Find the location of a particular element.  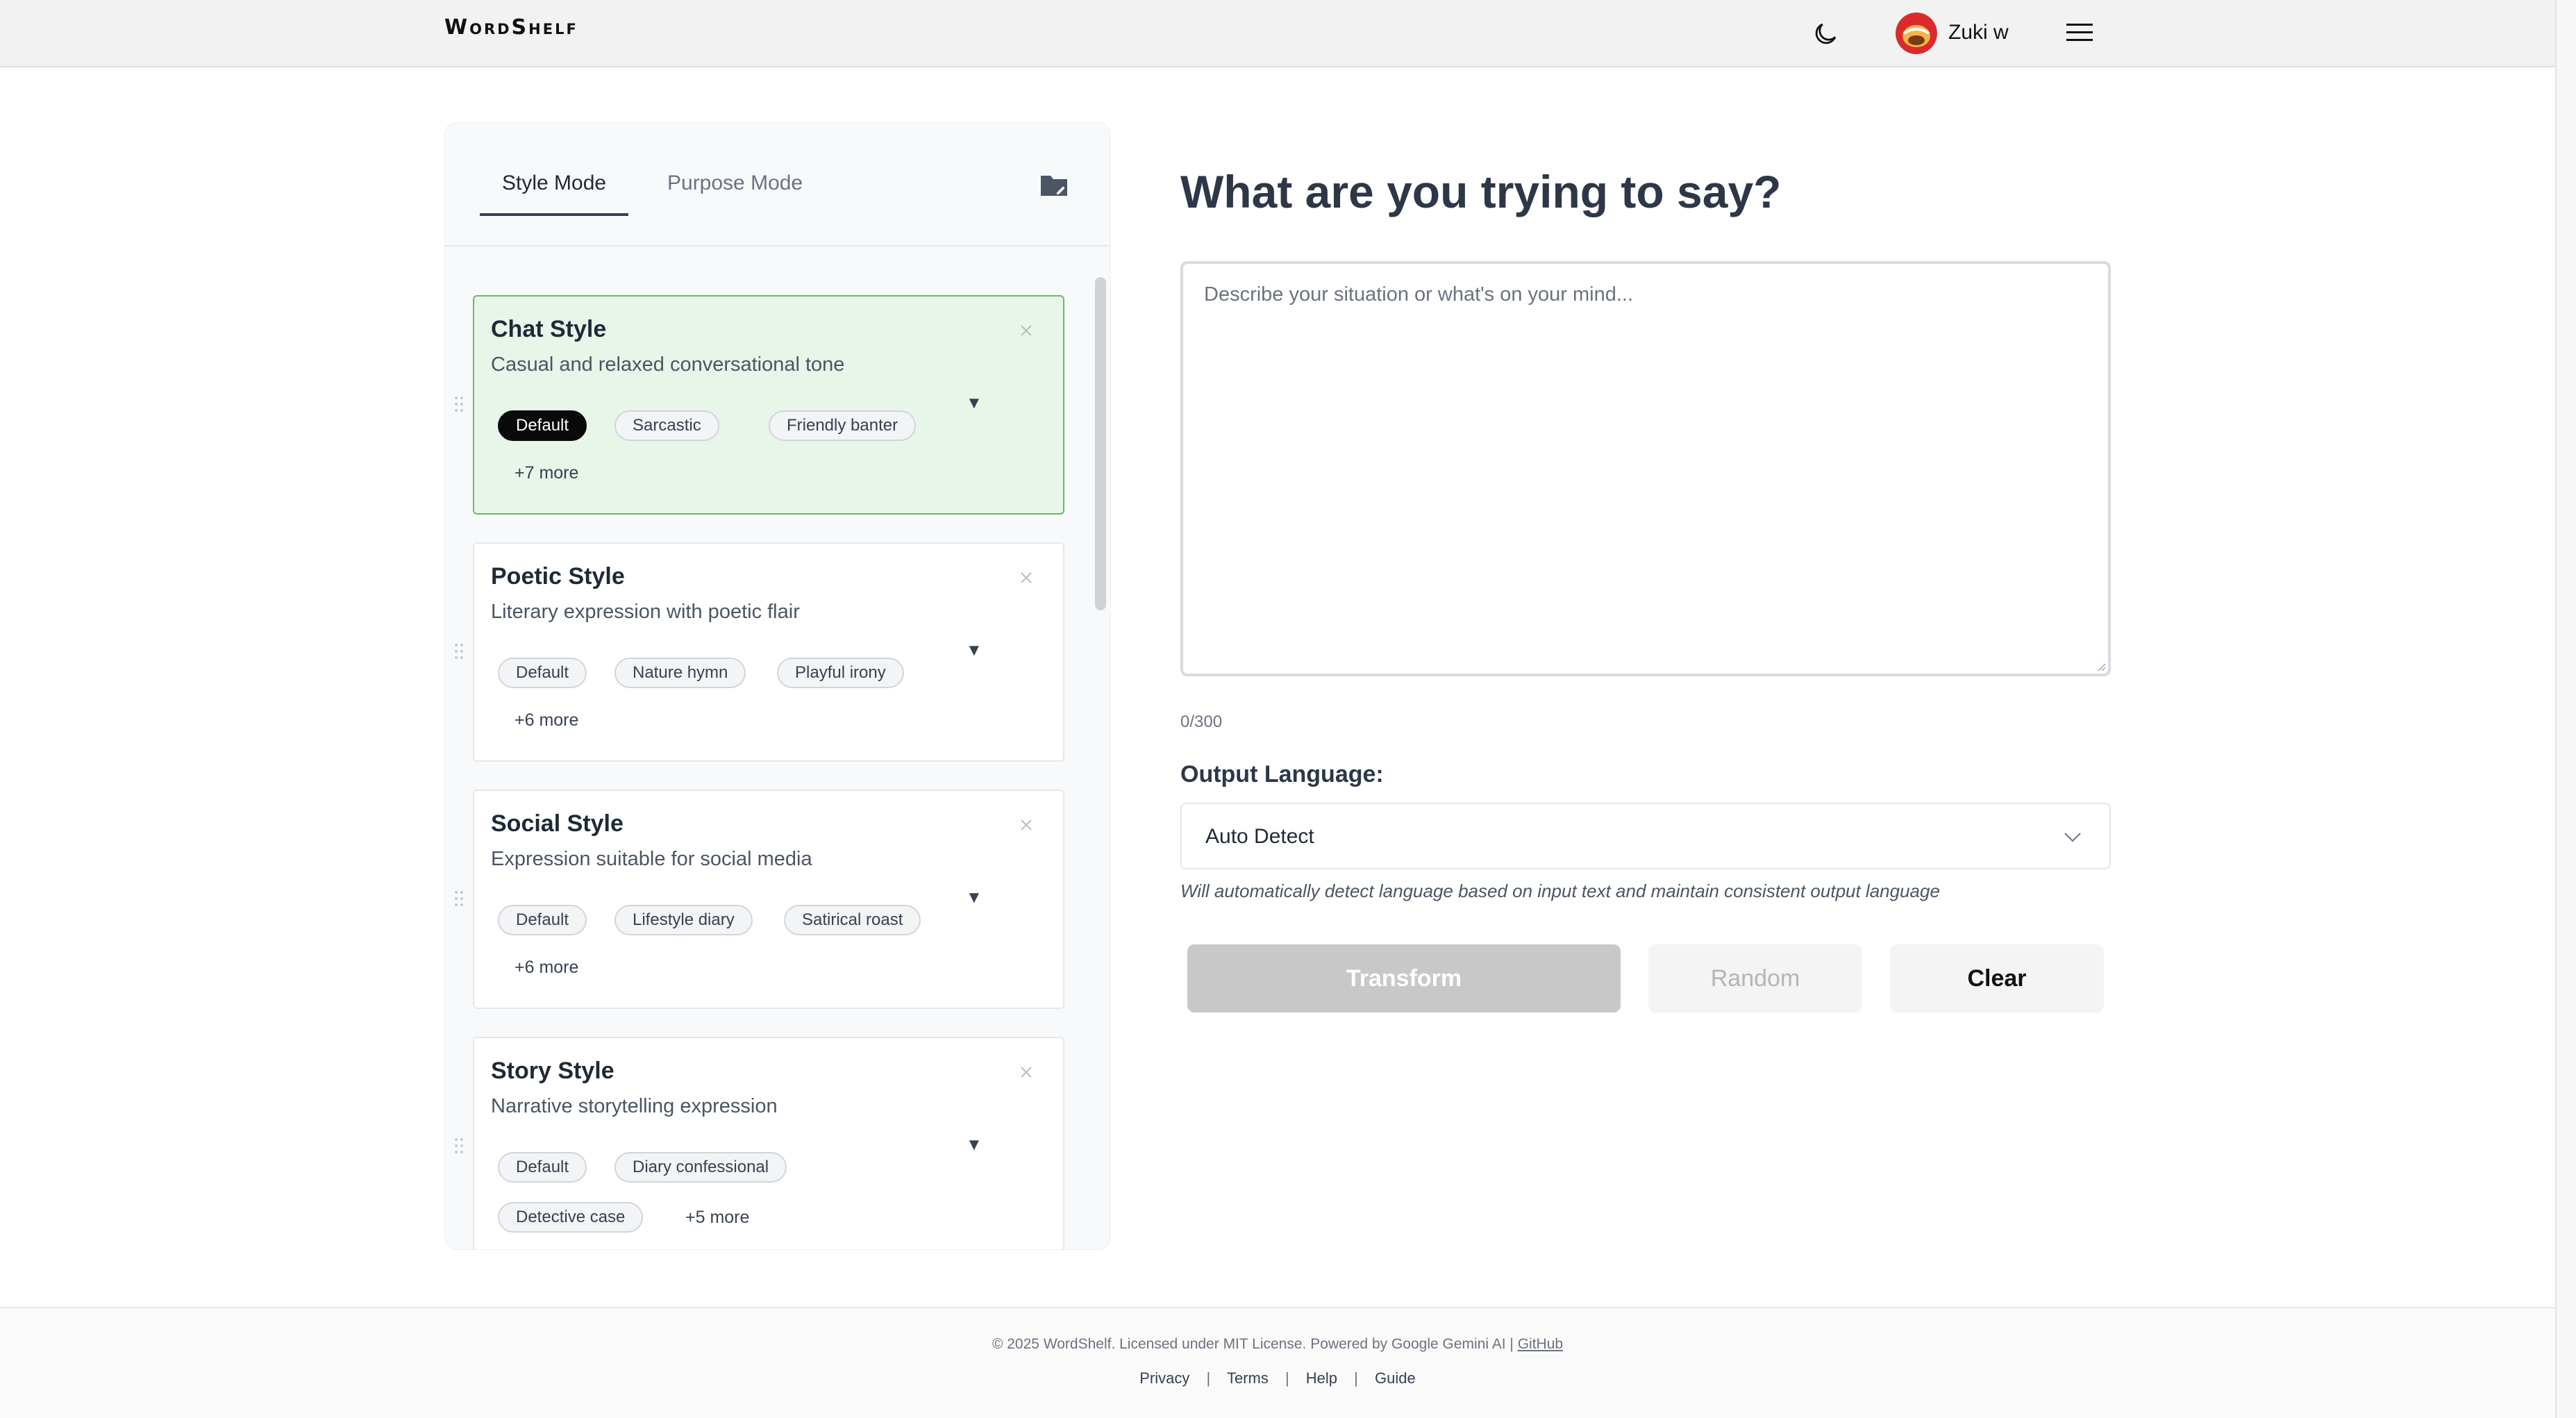

panel-scrollbar-thumb is located at coordinates (1100, 443).